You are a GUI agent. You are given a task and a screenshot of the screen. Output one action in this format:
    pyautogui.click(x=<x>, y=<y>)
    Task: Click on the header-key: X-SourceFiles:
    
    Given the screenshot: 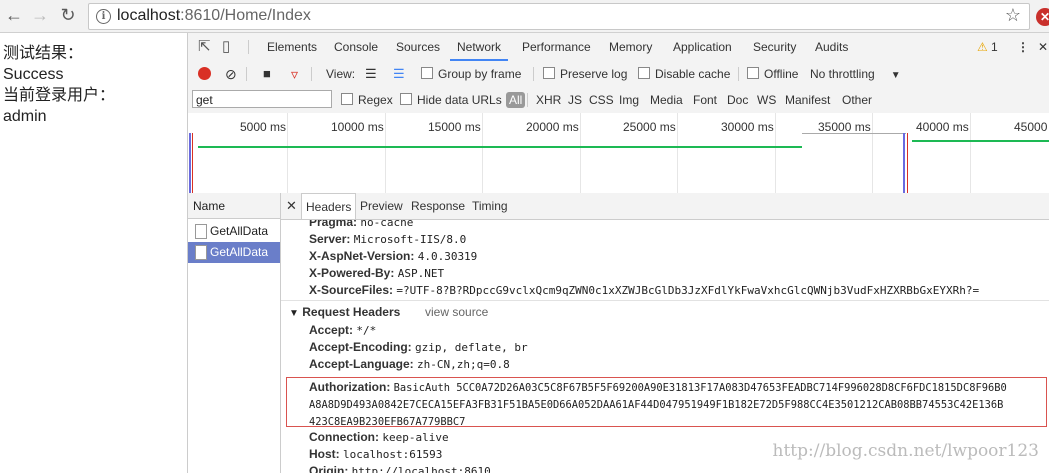 What is the action you would take?
    pyautogui.click(x=351, y=290)
    